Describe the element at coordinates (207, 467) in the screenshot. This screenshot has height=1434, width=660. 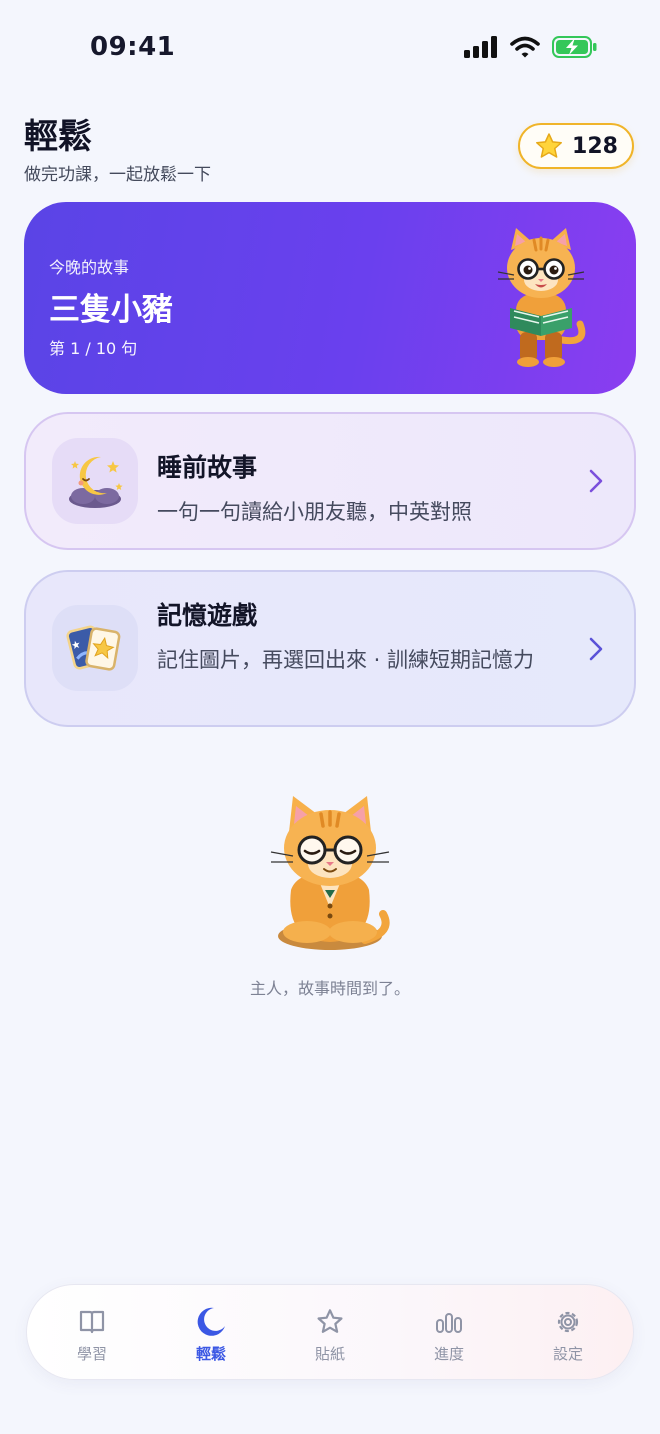
I see `activity-title: 睡前故事` at that location.